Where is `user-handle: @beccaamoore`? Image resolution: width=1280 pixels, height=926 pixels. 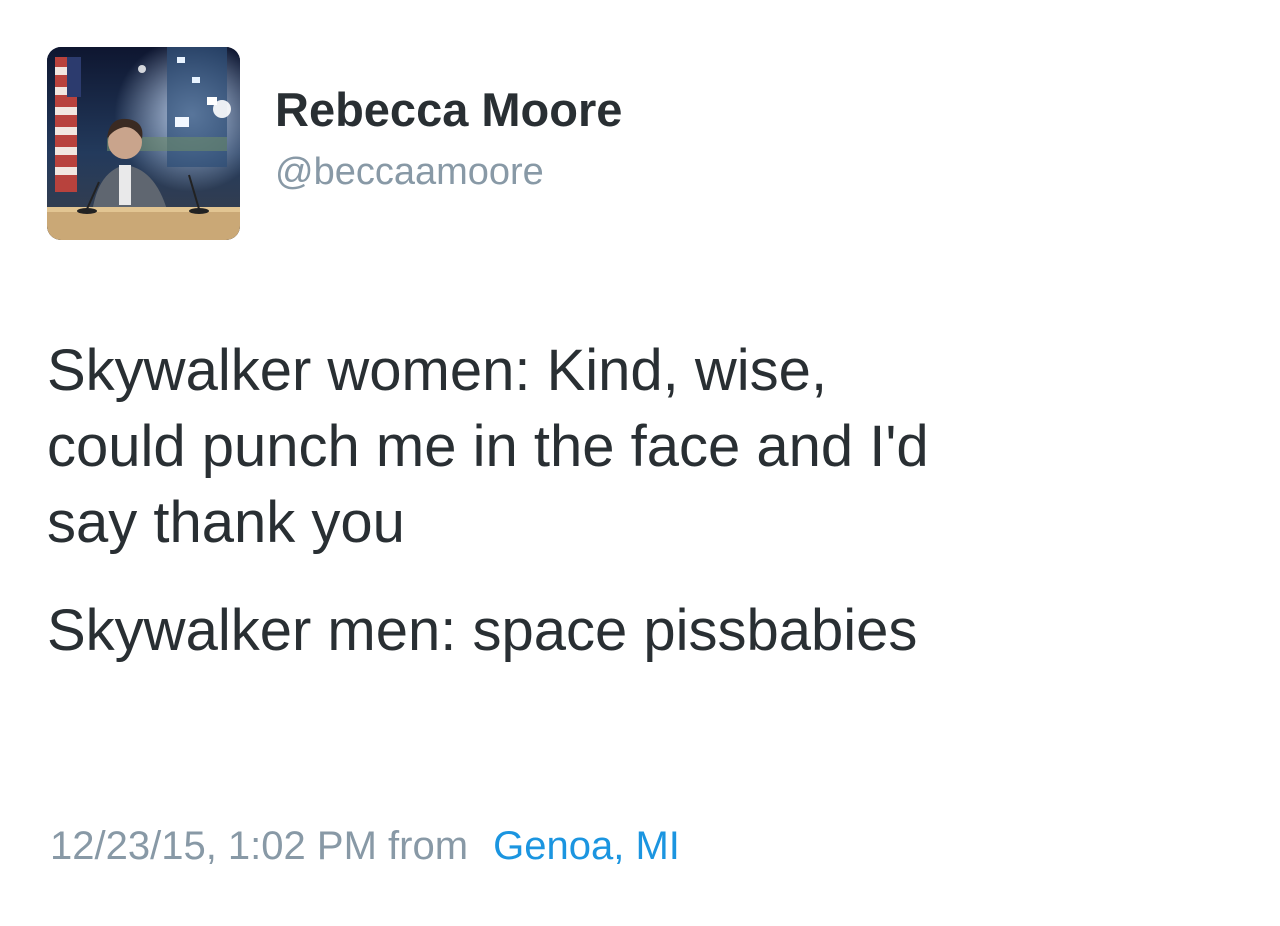
user-handle: @beccaamoore is located at coordinates (448, 172).